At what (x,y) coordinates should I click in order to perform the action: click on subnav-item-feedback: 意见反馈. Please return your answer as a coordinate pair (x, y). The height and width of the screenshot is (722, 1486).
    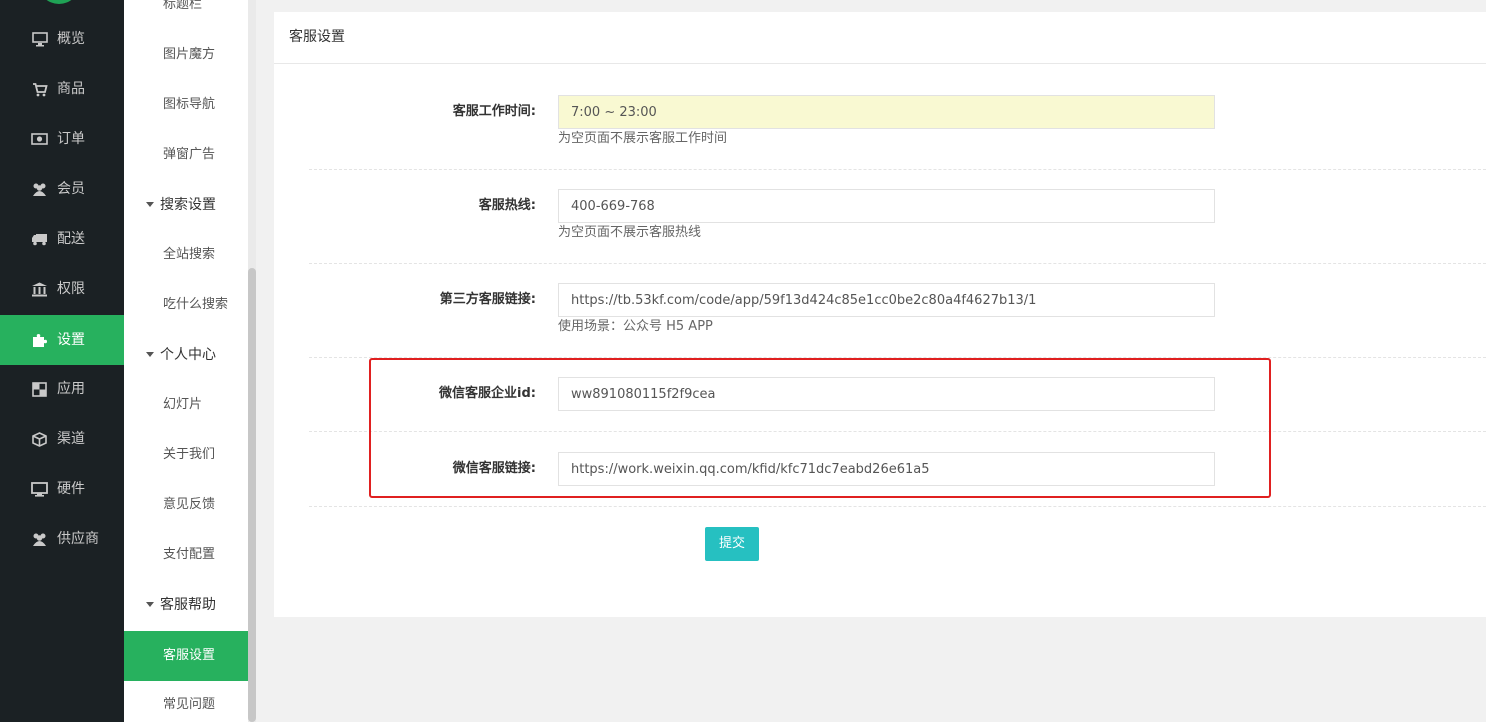
    Looking at the image, I should click on (186, 505).